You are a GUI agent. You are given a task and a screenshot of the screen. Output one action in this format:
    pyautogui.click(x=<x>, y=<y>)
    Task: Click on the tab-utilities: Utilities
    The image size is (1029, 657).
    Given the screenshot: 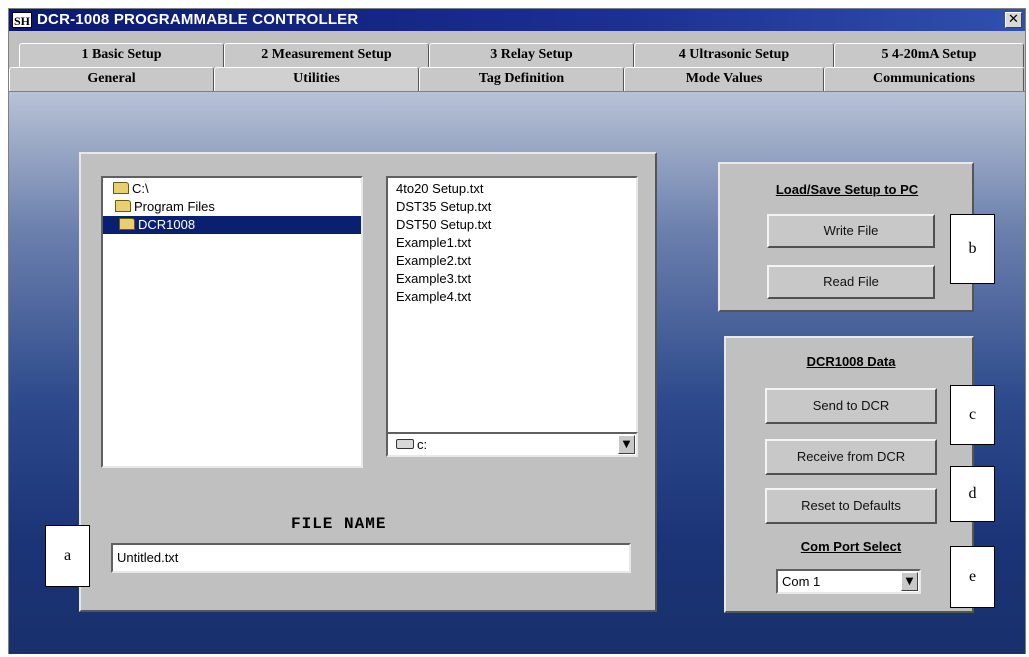 What is the action you would take?
    pyautogui.click(x=316, y=79)
    